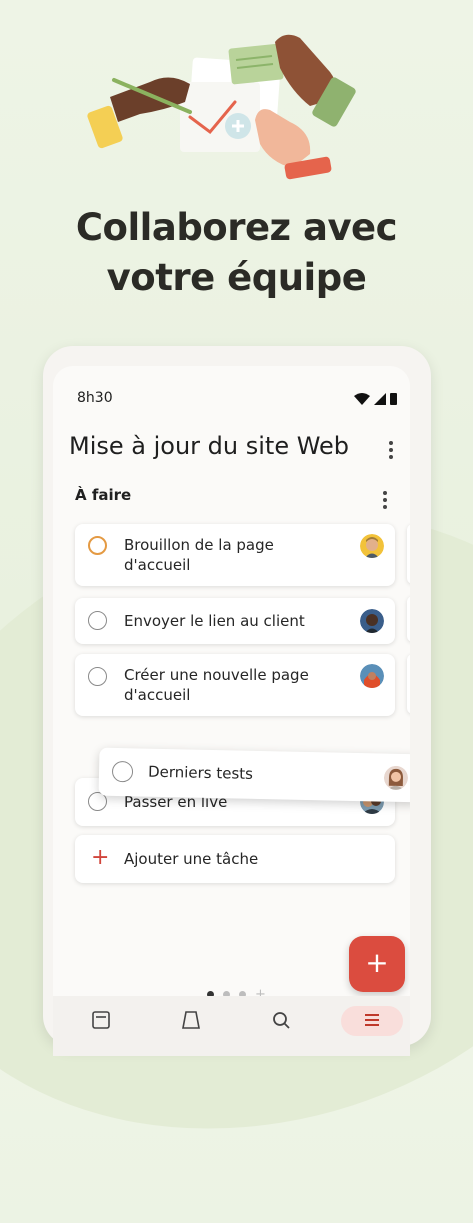 The height and width of the screenshot is (1223, 473). What do you see at coordinates (281, 1020) in the screenshot?
I see `search-icon` at bounding box center [281, 1020].